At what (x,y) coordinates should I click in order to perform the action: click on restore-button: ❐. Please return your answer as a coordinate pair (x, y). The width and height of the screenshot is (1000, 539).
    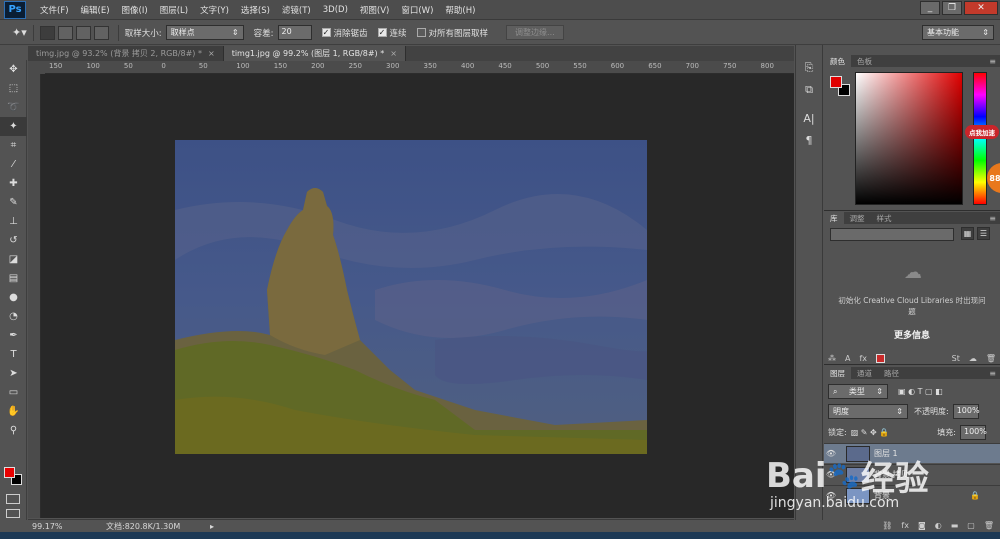
    Looking at the image, I should click on (952, 8).